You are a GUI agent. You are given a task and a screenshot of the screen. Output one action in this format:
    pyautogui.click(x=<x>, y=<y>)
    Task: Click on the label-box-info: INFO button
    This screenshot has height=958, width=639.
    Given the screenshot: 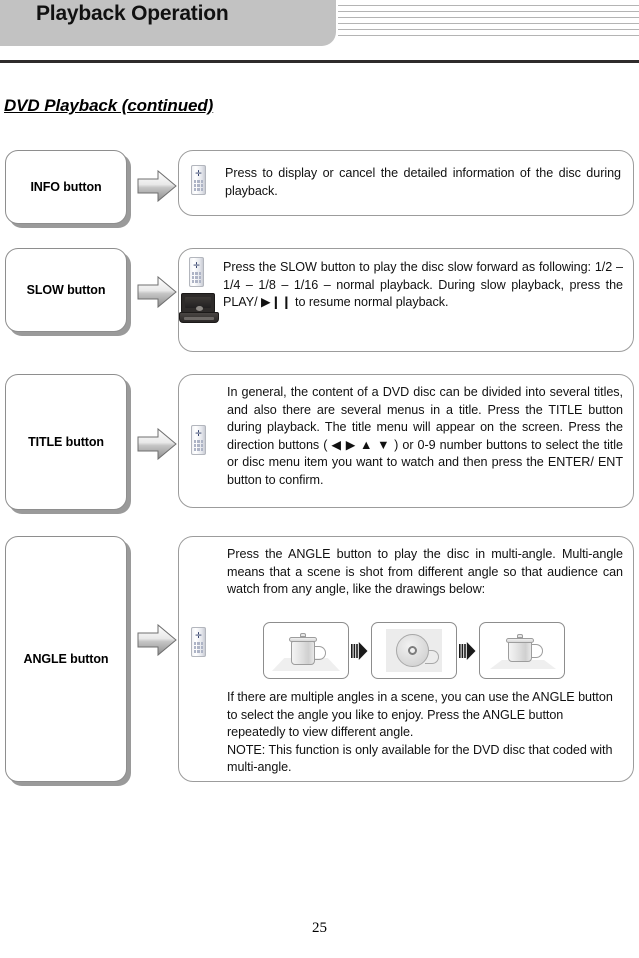 What is the action you would take?
    pyautogui.click(x=66, y=187)
    